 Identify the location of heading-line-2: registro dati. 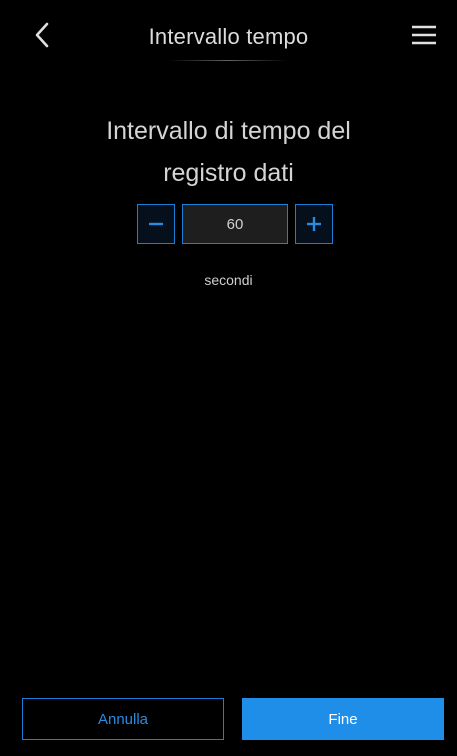
(228, 173).